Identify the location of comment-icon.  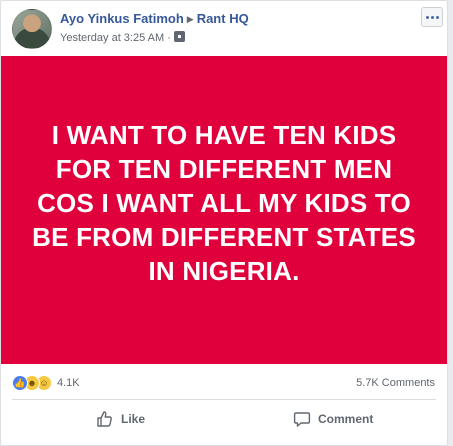
(302, 419).